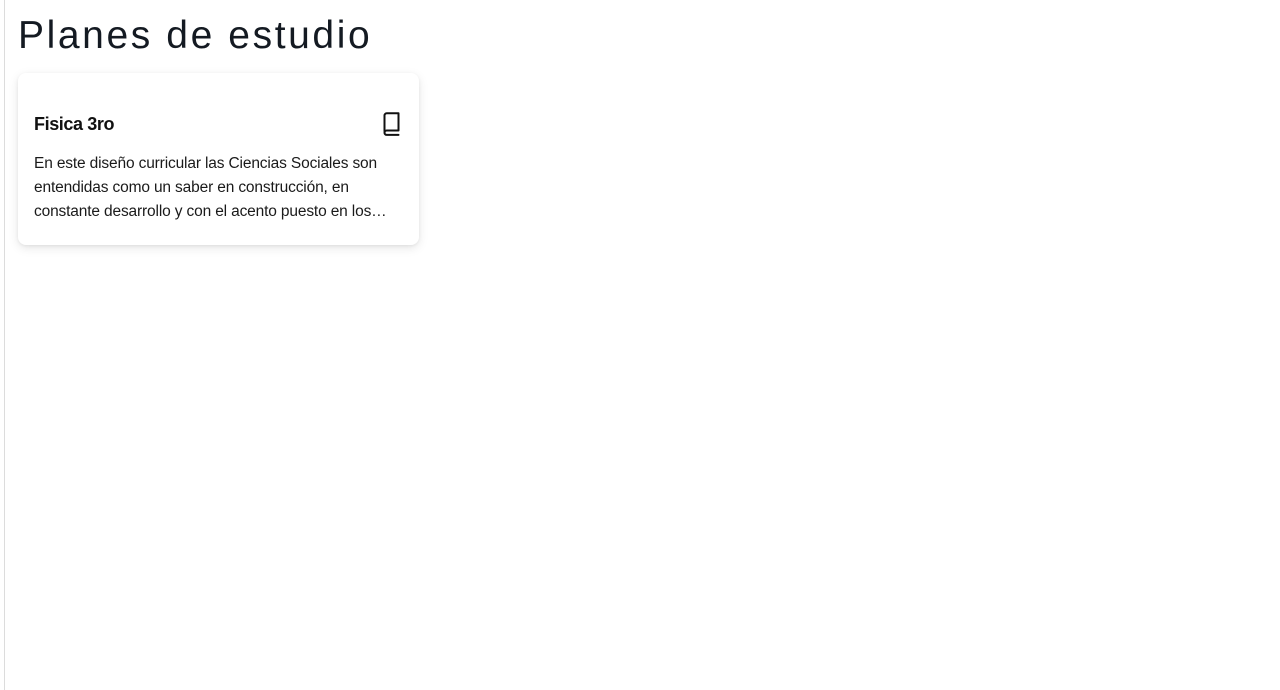  I want to click on book-icon, so click(391, 124).